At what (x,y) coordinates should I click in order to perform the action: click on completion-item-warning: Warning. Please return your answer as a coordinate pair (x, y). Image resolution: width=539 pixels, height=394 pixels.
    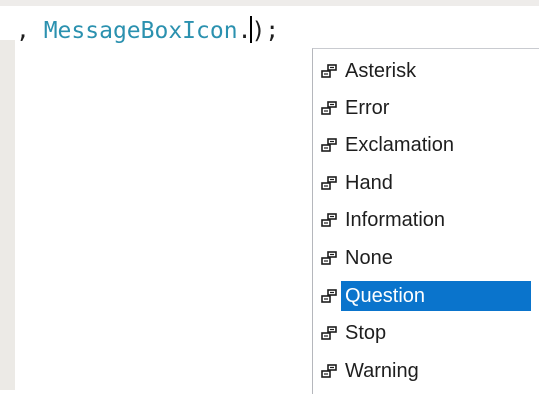
    Looking at the image, I should click on (430, 371).